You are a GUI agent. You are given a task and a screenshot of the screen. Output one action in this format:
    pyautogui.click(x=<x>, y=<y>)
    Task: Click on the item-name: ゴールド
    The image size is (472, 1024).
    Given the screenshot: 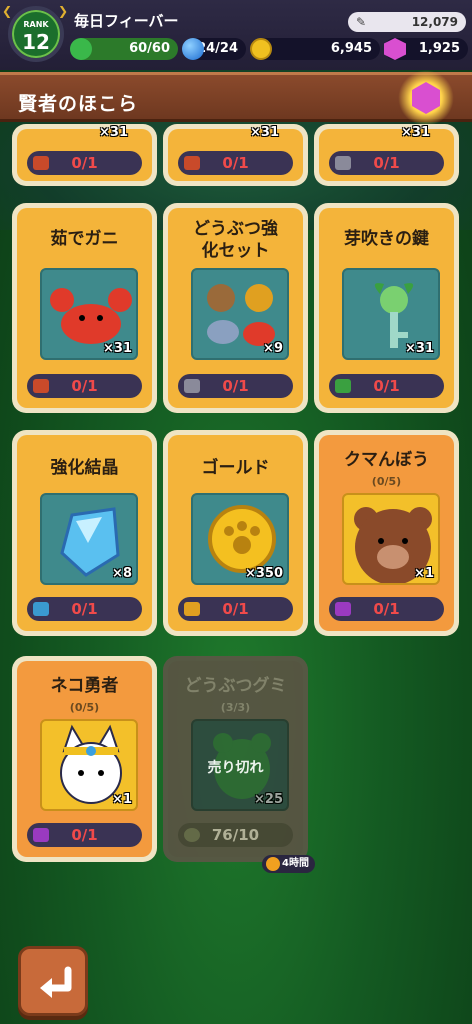 What is the action you would take?
    pyautogui.click(x=235, y=468)
    